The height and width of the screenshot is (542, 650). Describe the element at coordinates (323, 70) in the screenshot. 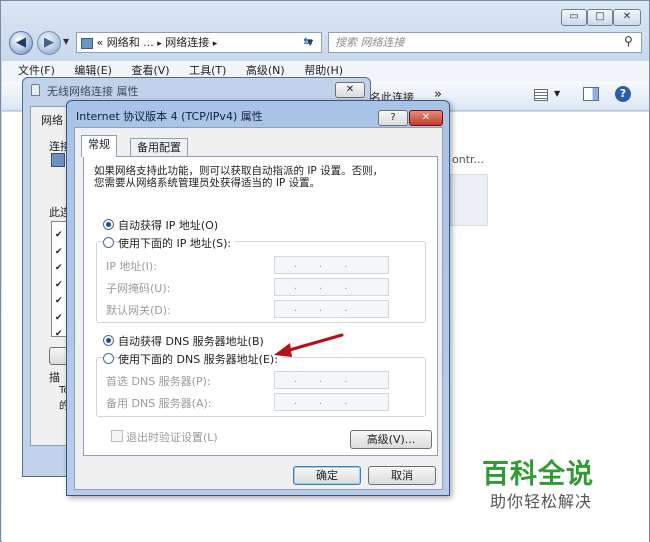

I see `menu-help: 帮助(H)` at that location.